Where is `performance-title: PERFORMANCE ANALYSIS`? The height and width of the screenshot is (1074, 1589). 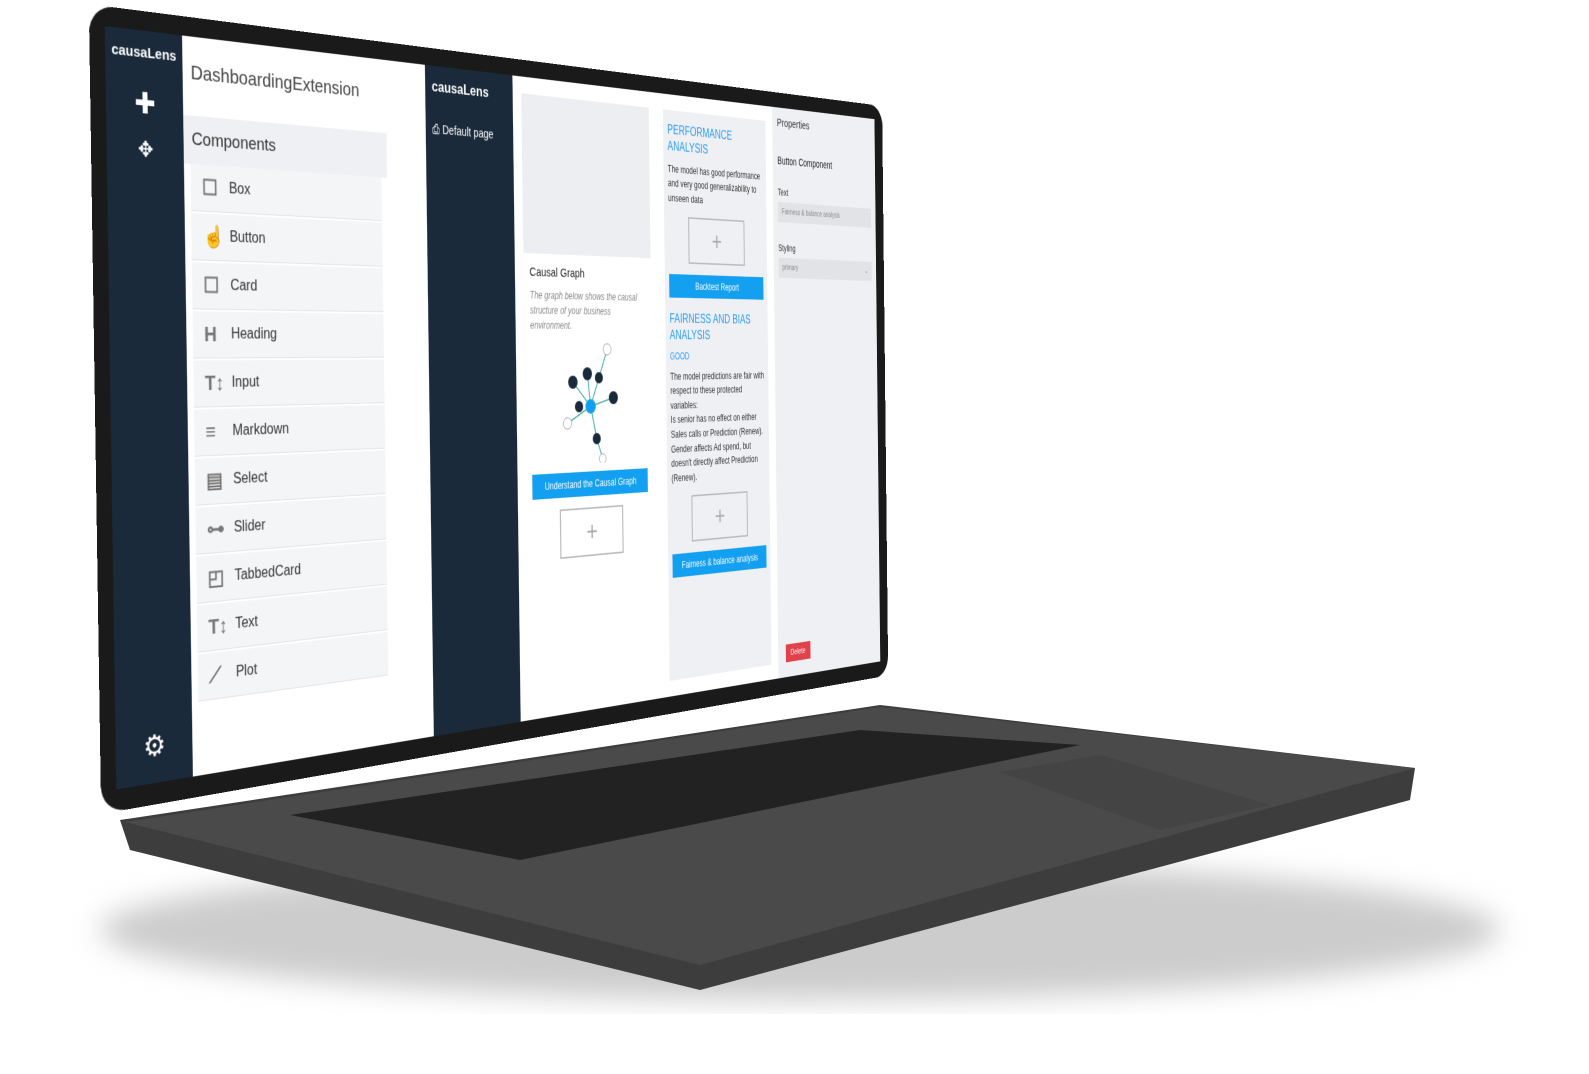
performance-title: PERFORMANCE ANALYSIS is located at coordinates (700, 140).